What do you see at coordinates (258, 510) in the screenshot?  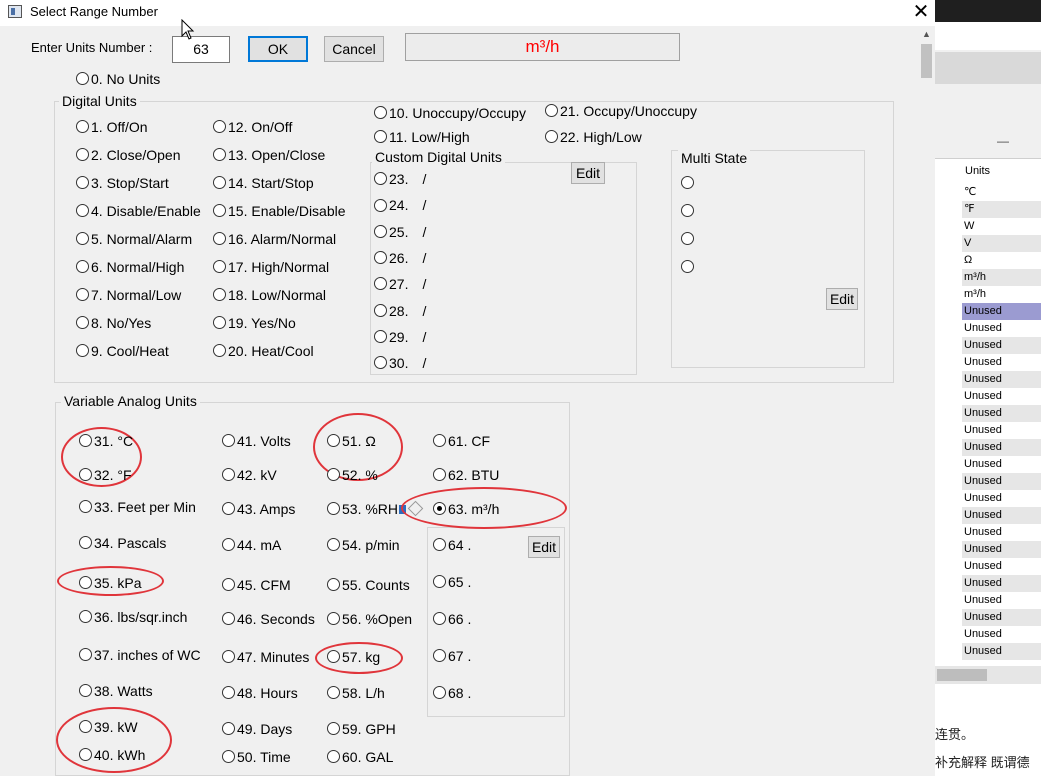 I see `radio-analog-unit: 43. Amps` at bounding box center [258, 510].